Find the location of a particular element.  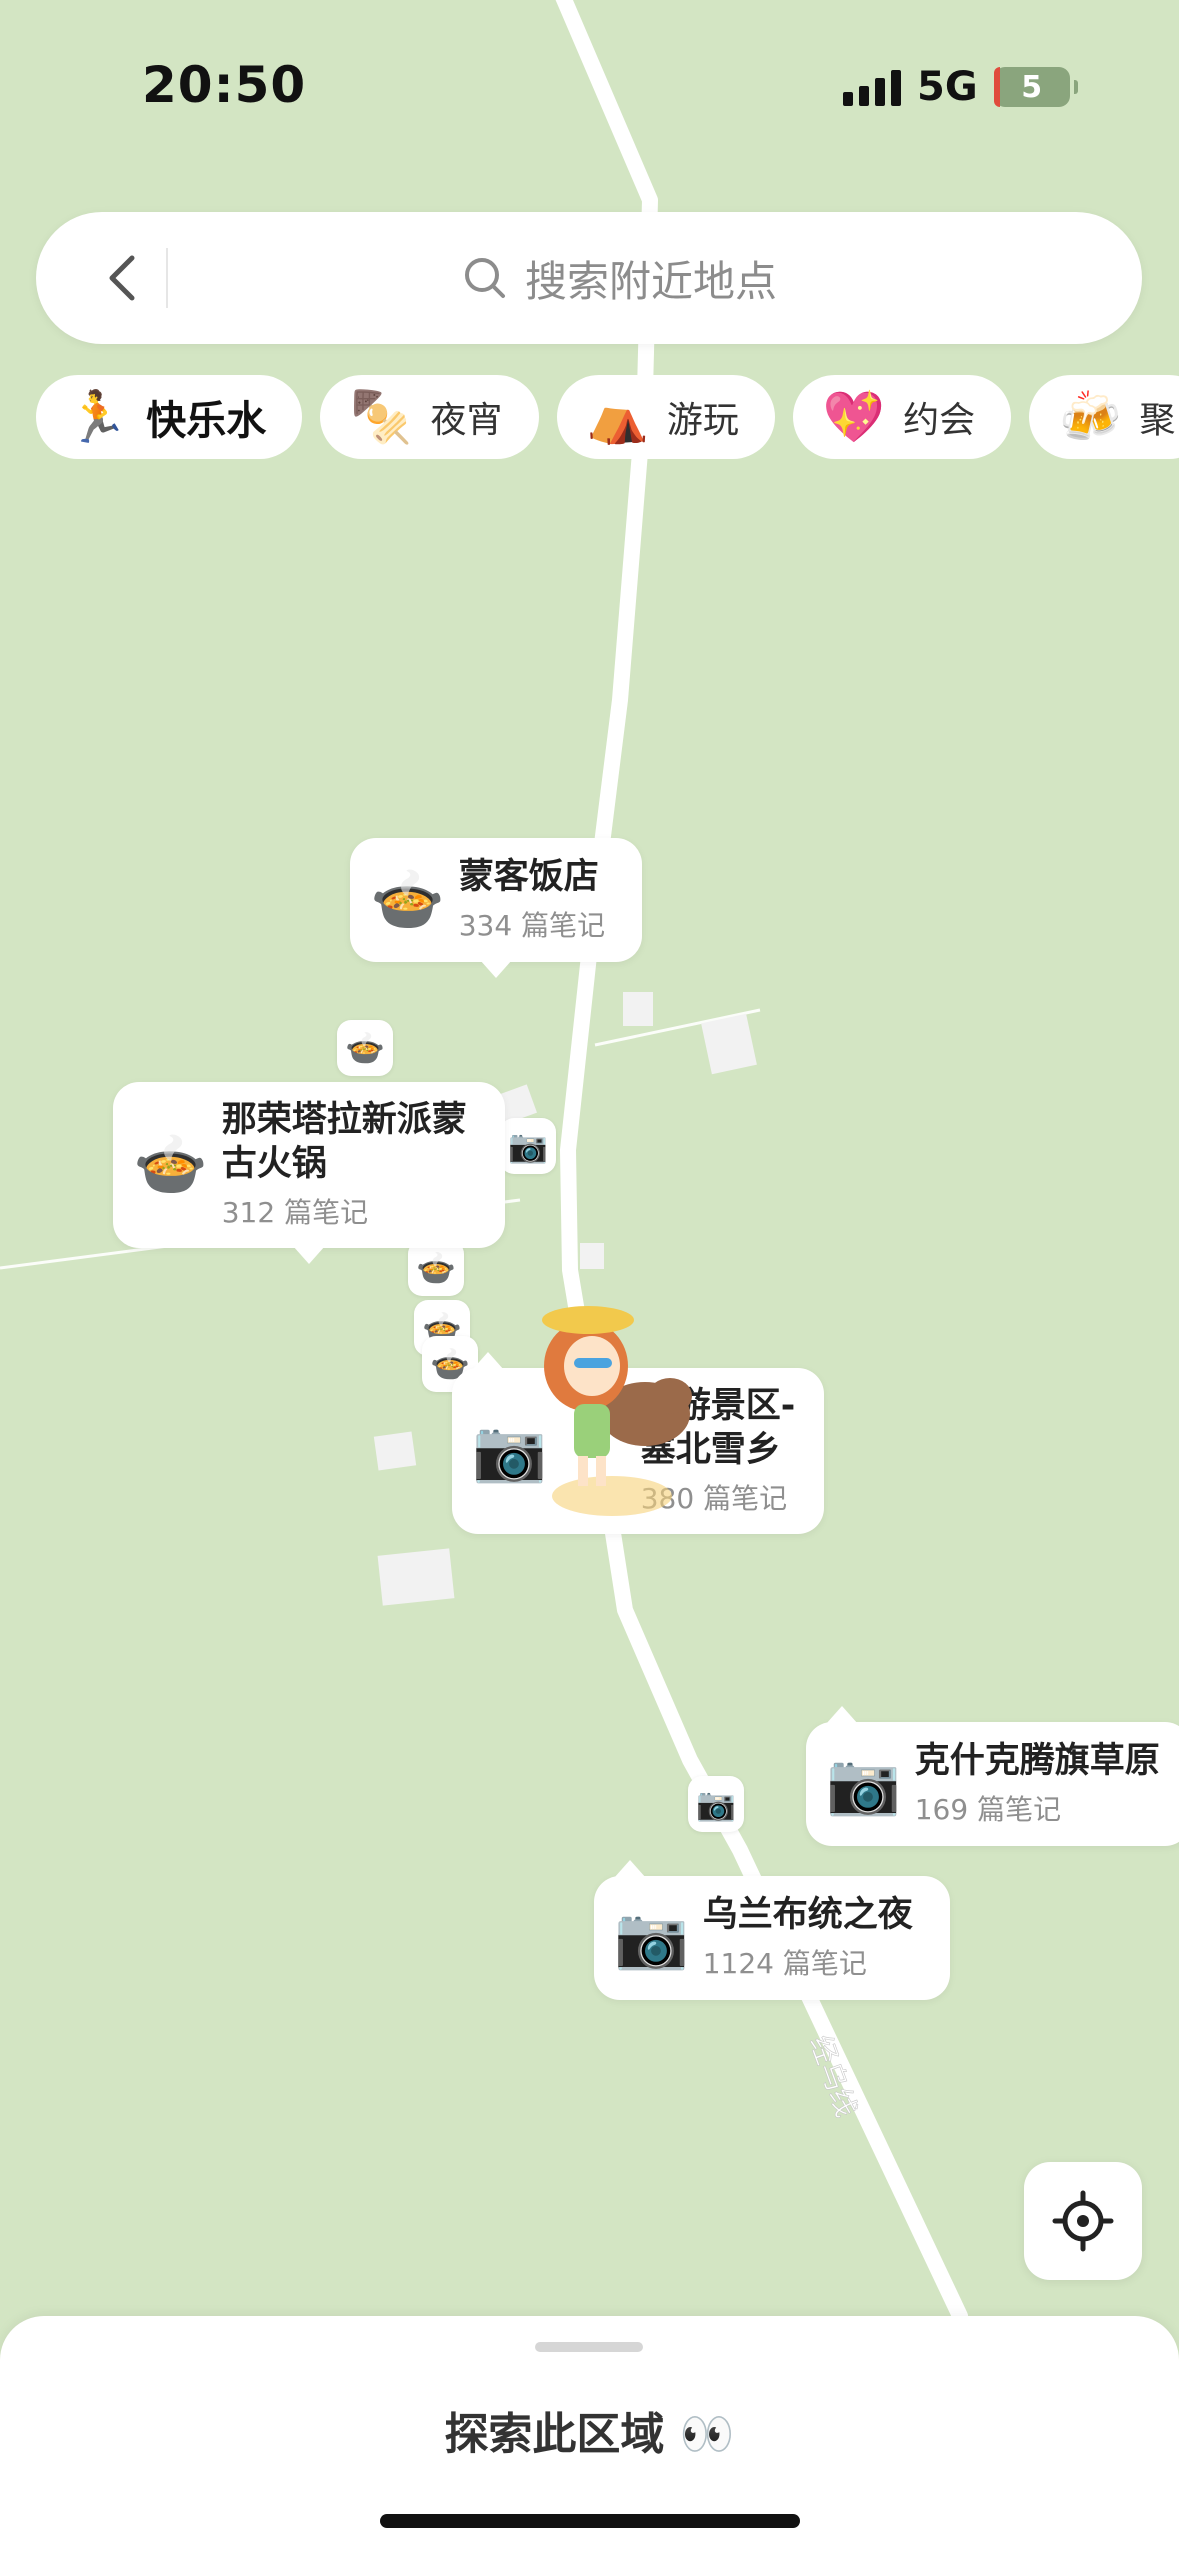

category-chips: 🏃 快乐水 🍢 夜宵 ⛺ 游玩 💖 约会 🍻 聚 is located at coordinates (607, 417).